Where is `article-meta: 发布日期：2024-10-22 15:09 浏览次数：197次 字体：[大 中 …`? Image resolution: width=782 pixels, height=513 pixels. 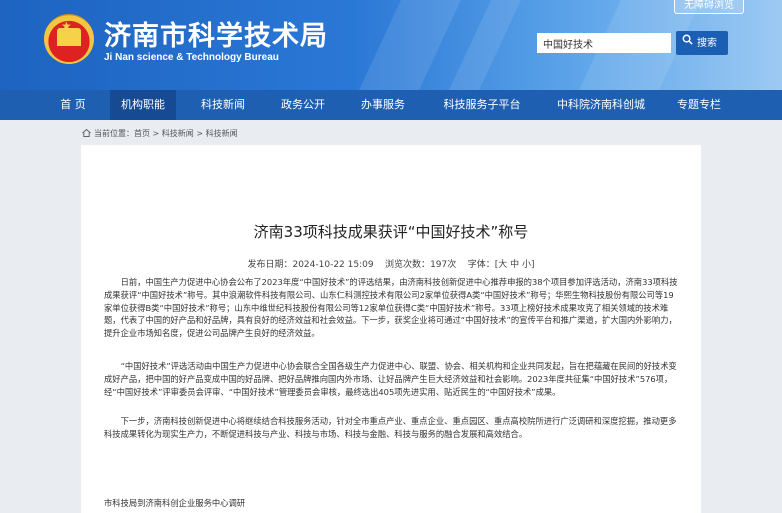
article-meta: 发布日期：2024-10-22 15:09 浏览次数：197次 字体：[大 中 … is located at coordinates (391, 263).